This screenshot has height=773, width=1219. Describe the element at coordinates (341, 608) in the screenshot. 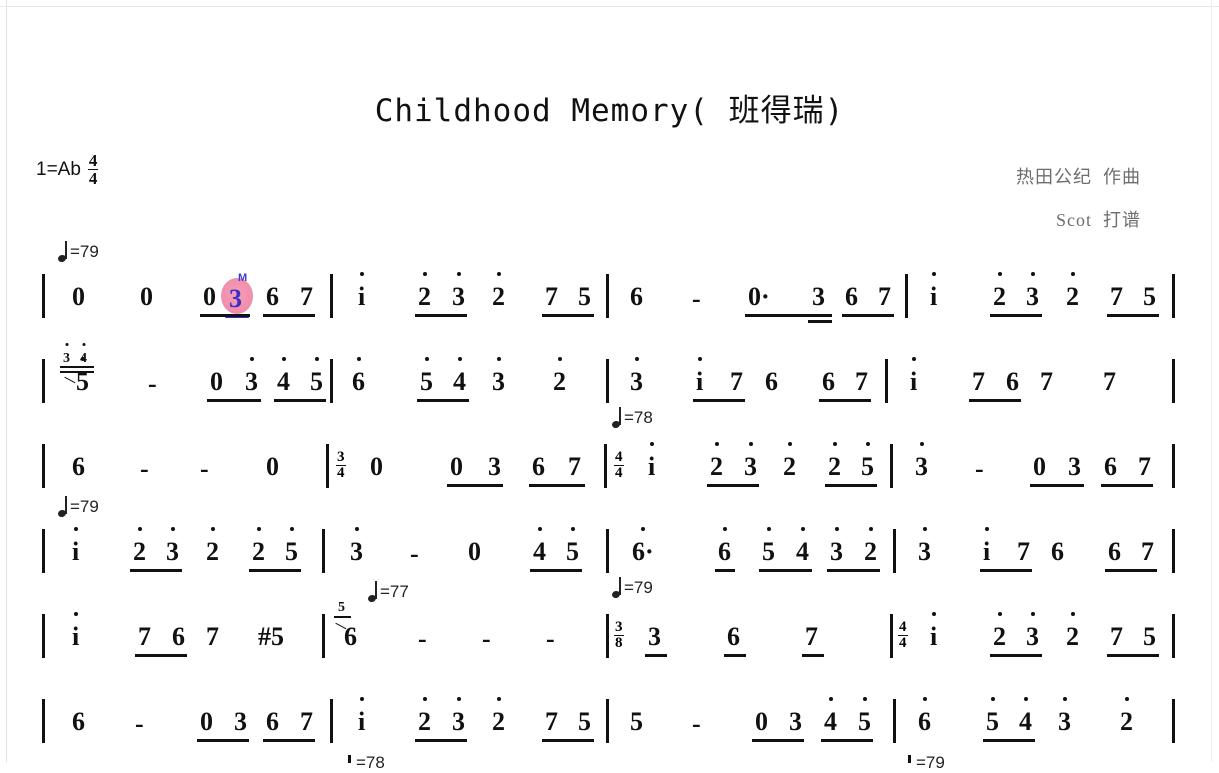

I see `grace-note: 5` at that location.